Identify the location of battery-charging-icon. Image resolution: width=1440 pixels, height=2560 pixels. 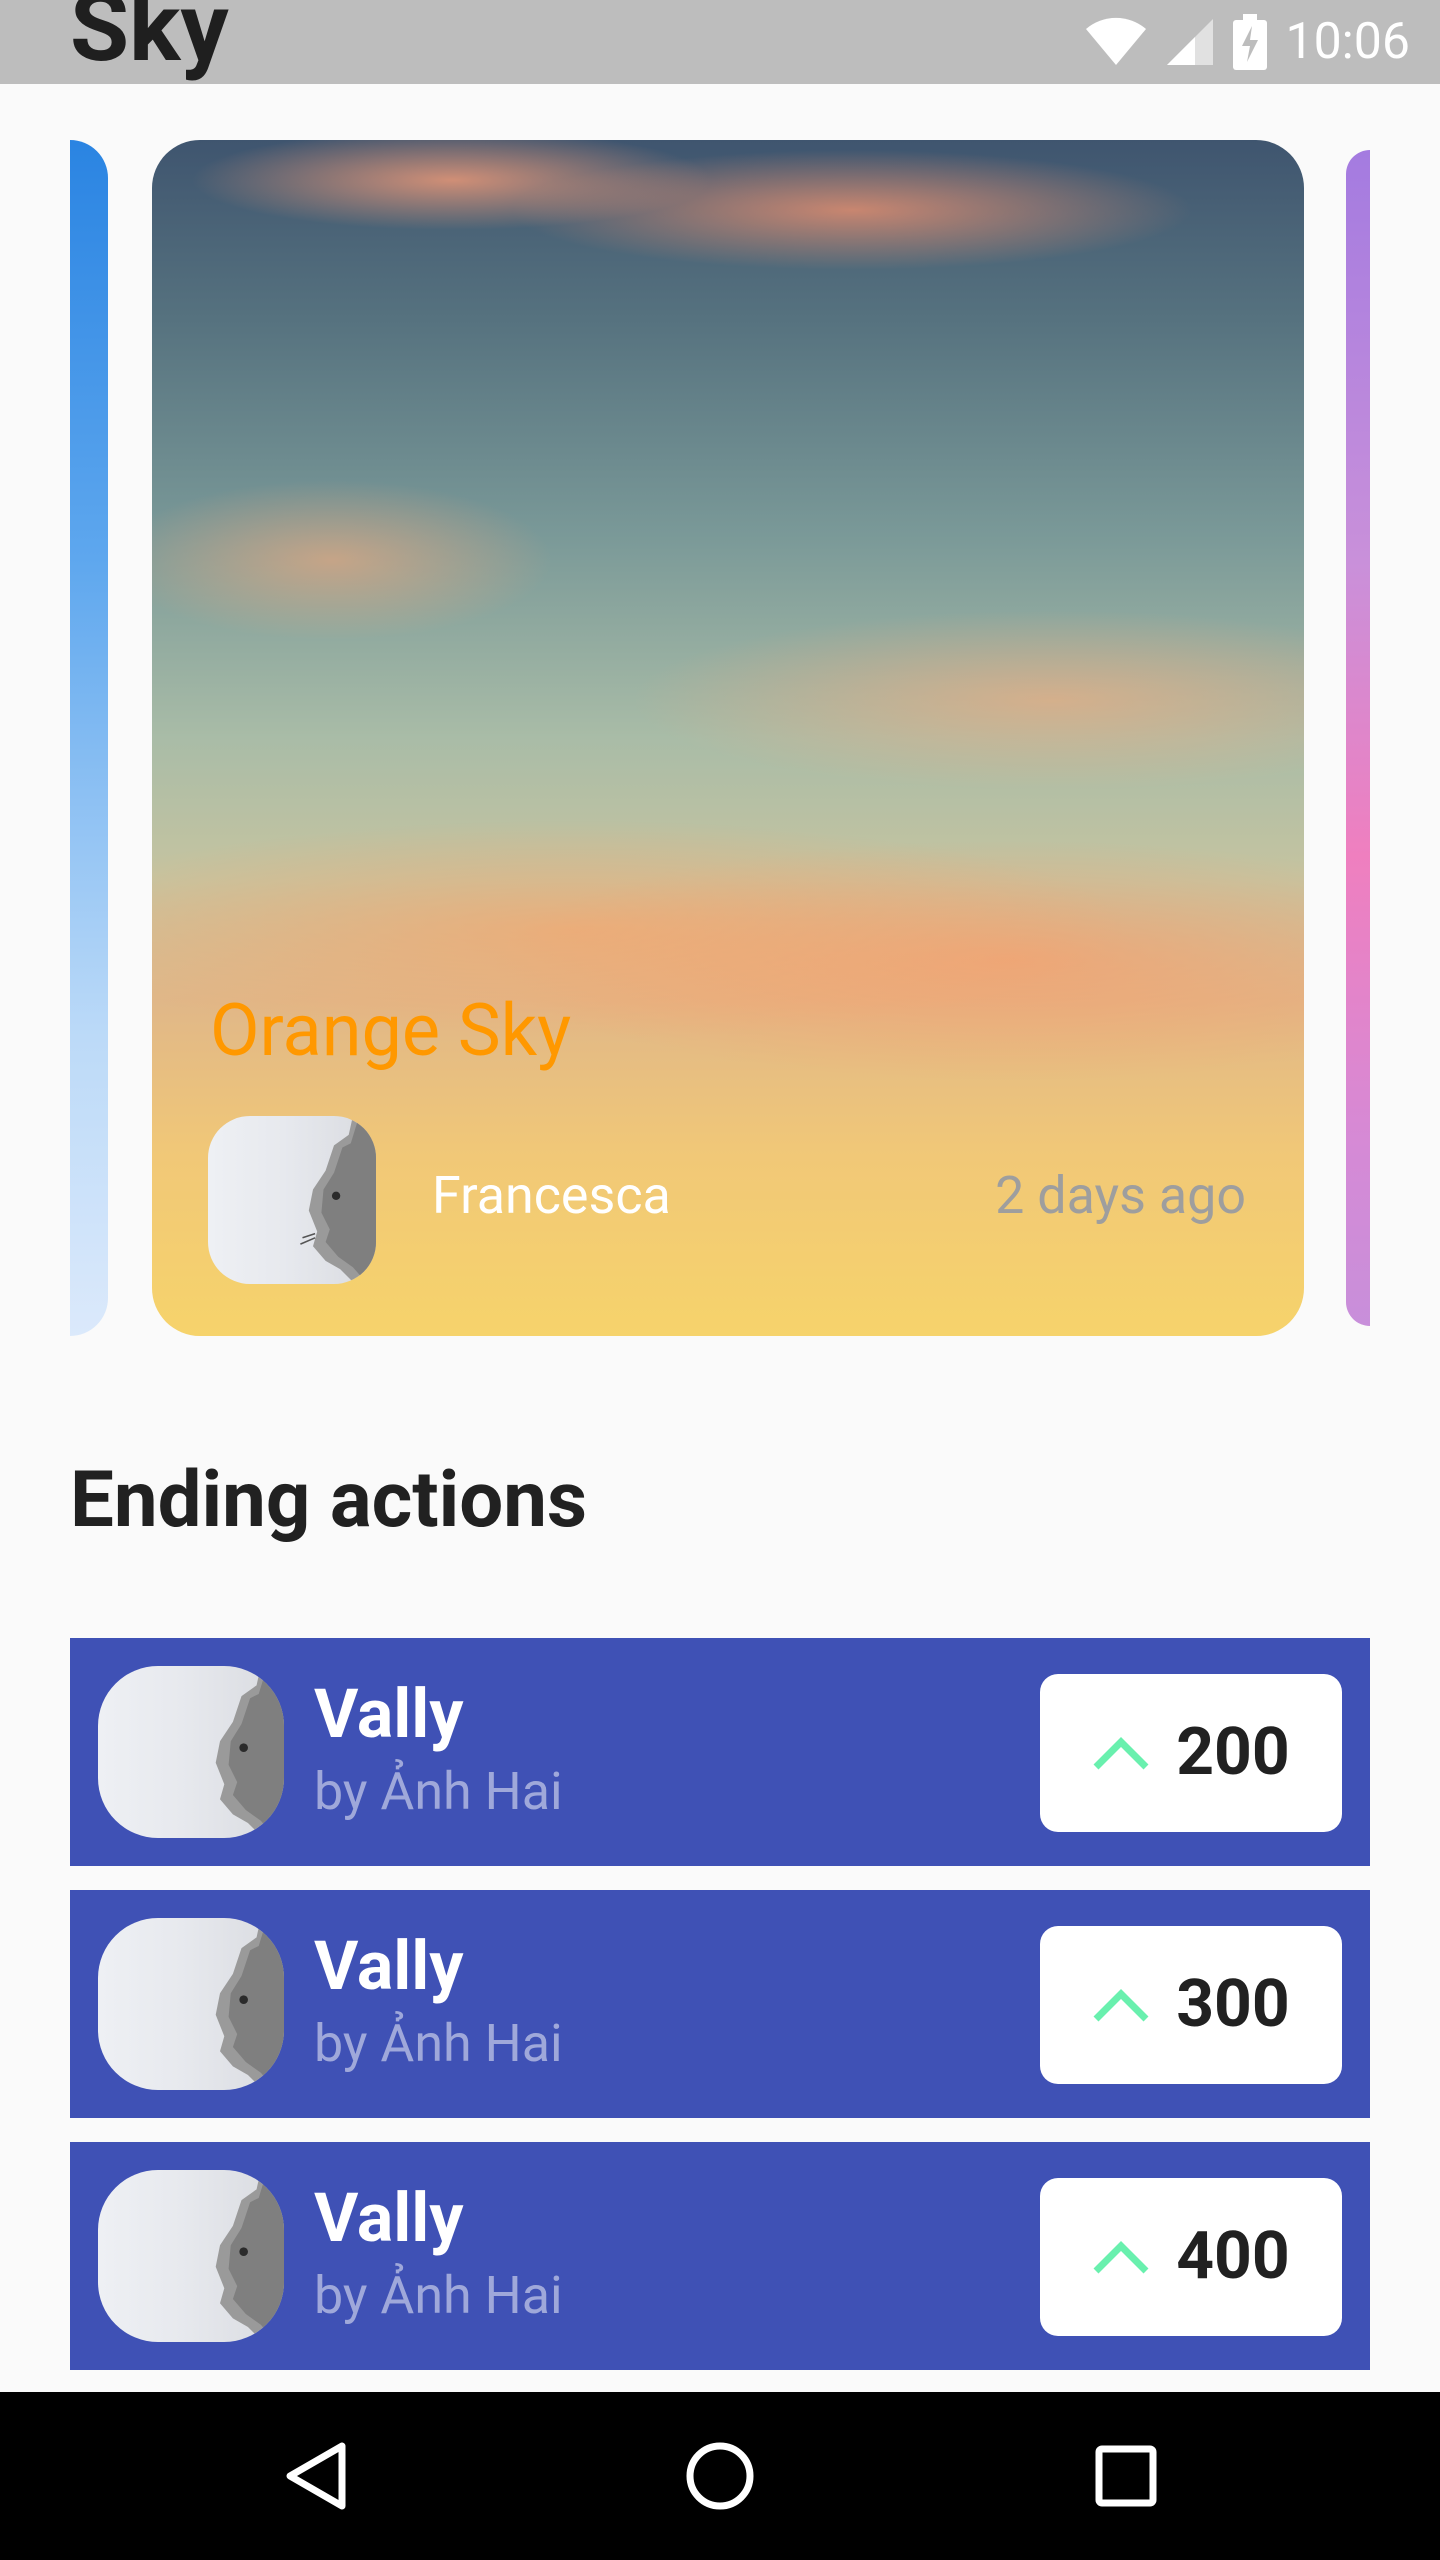
(1250, 42).